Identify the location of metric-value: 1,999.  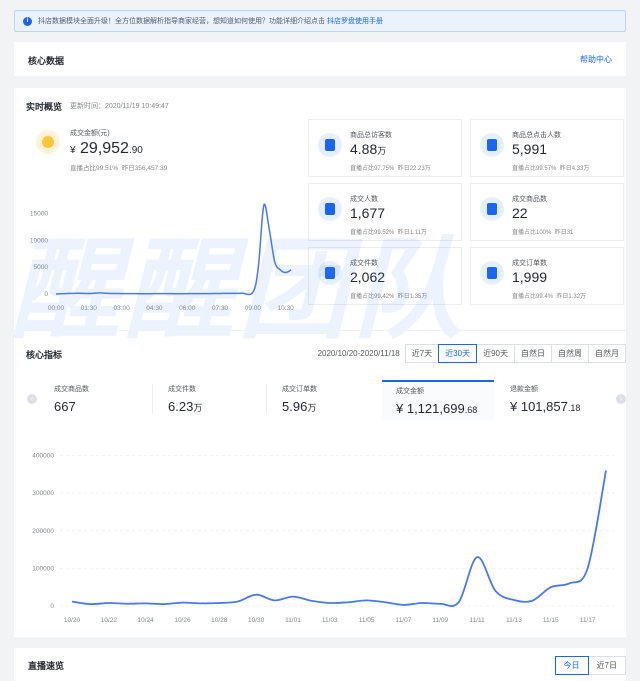
(530, 277).